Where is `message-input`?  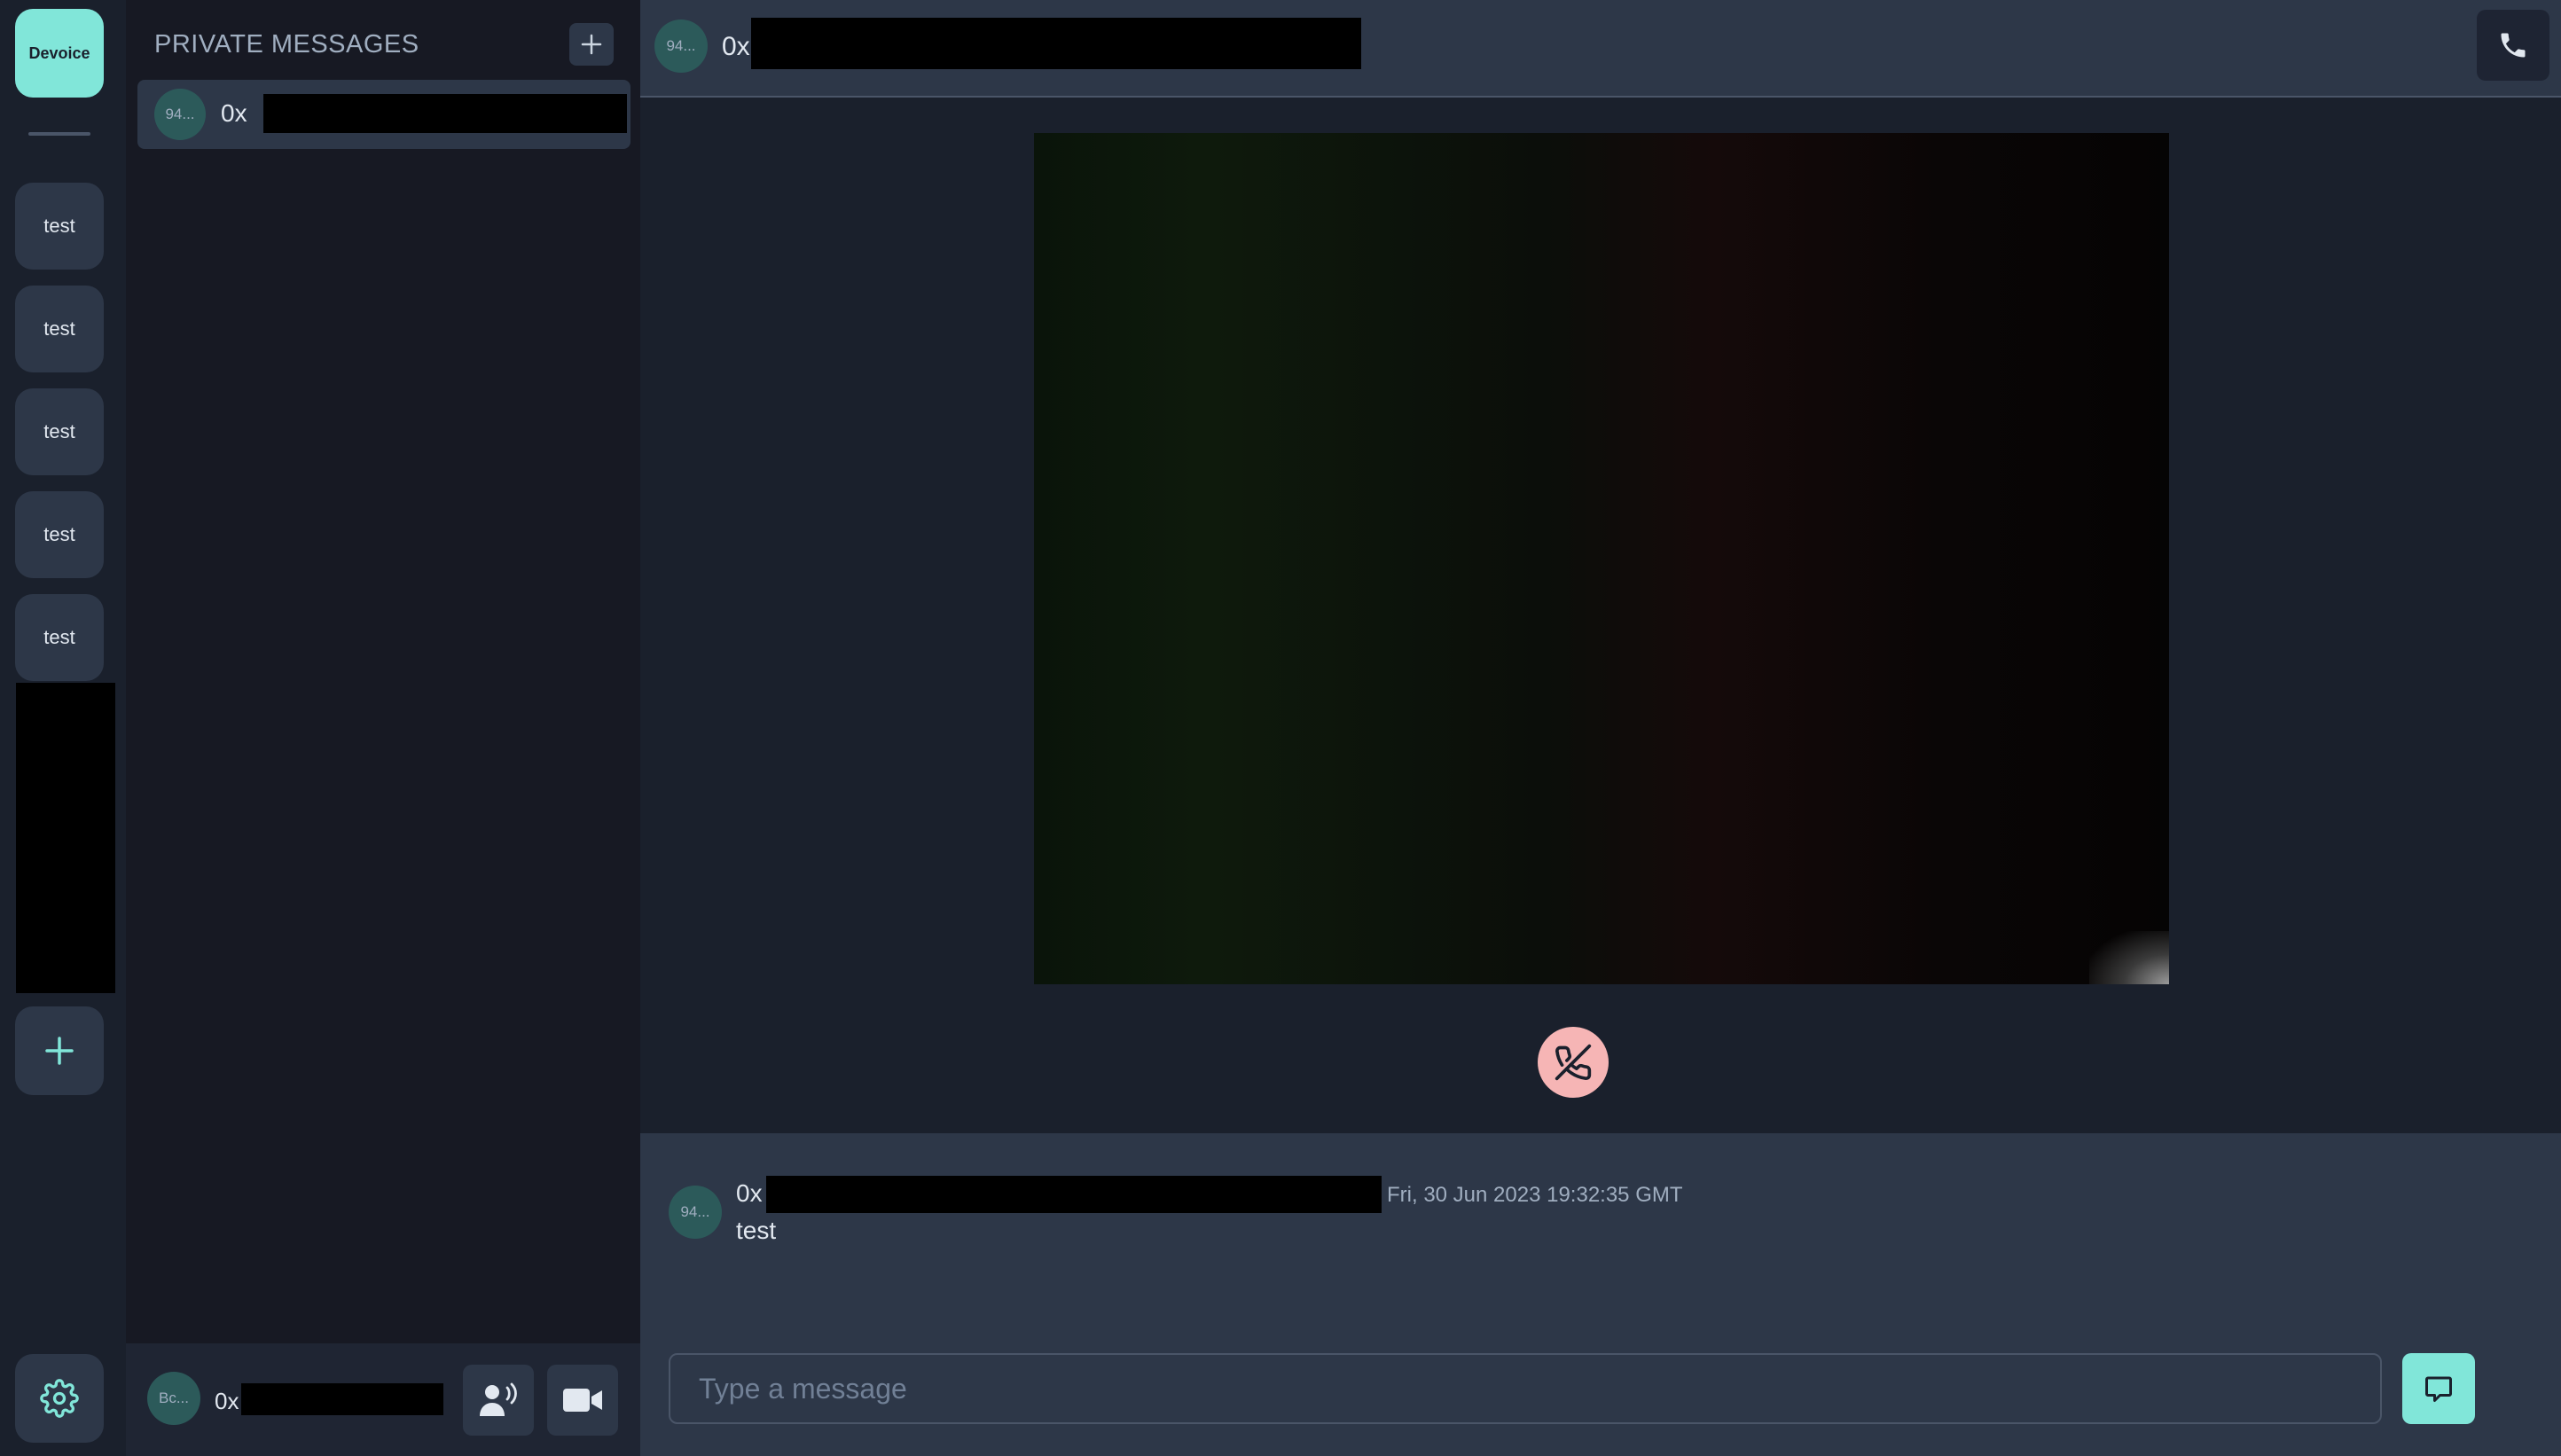 message-input is located at coordinates (1525, 1388).